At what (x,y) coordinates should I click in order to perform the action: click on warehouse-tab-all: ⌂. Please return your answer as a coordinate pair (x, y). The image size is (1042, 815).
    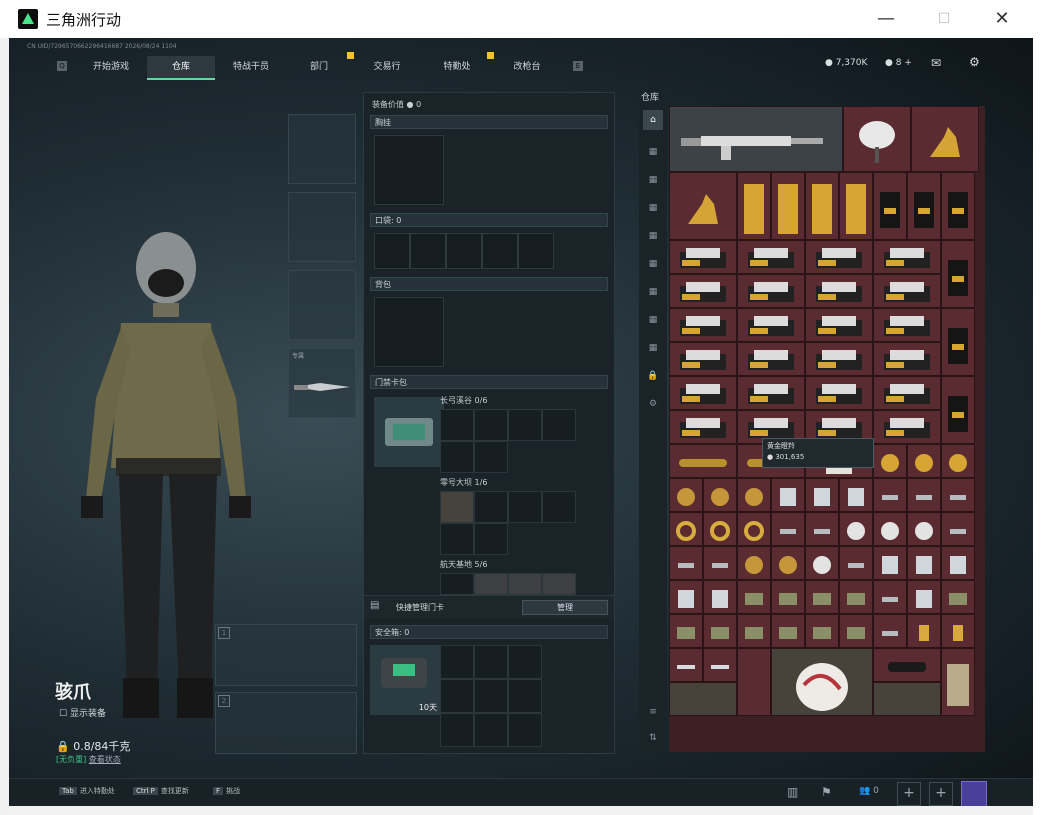
    Looking at the image, I should click on (653, 120).